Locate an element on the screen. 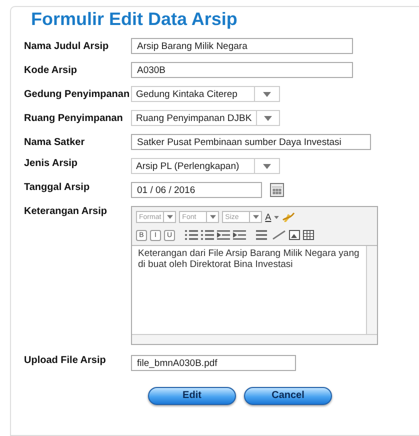  vertical-scrollbar is located at coordinates (371, 290).